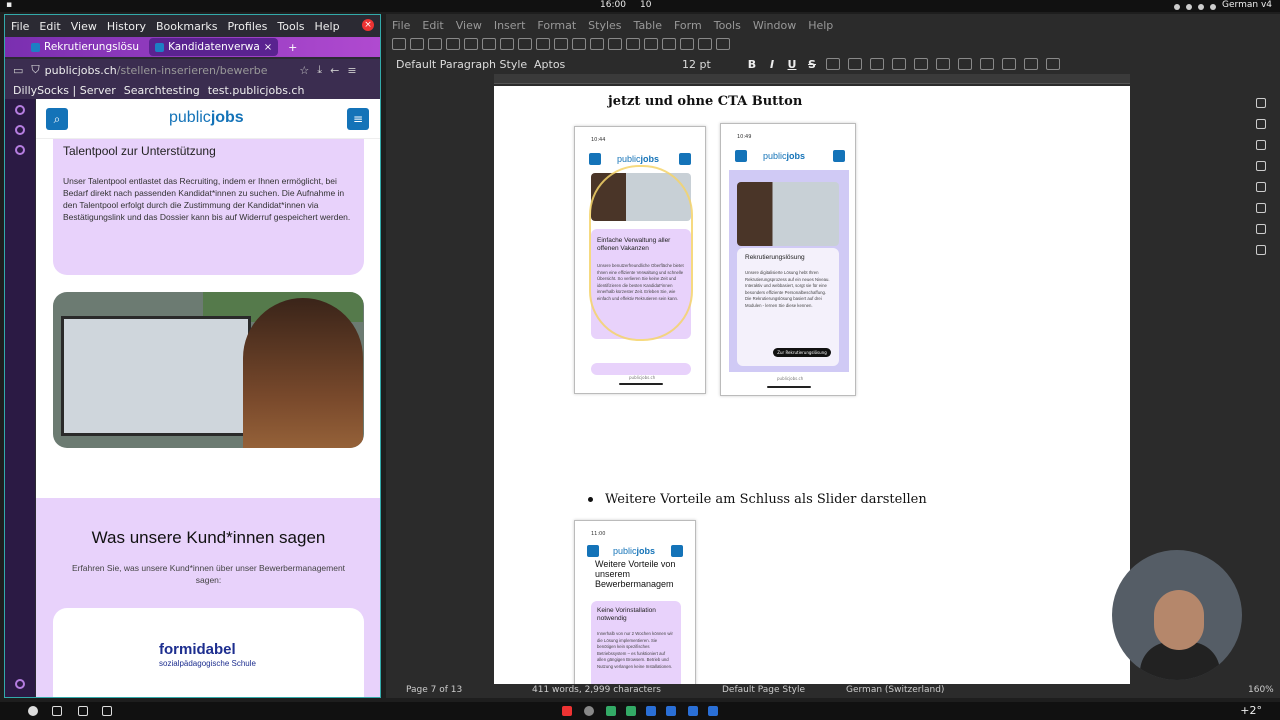  Describe the element at coordinates (268, 47) in the screenshot. I see `close-tab-icon: ×` at that location.